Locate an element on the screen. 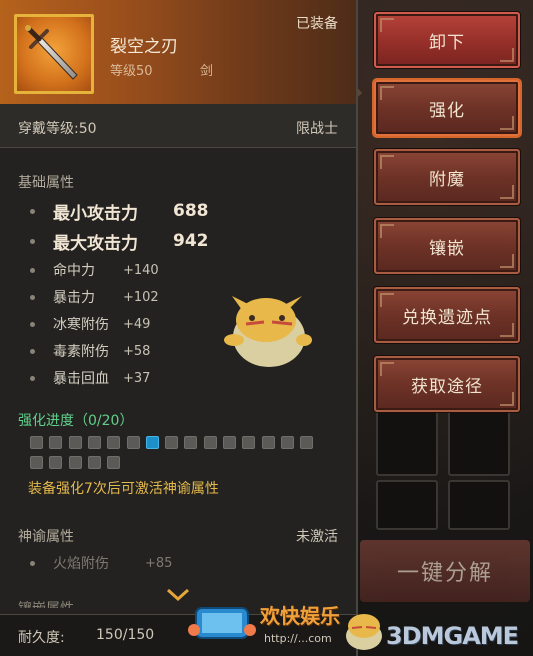 This screenshot has width=533, height=656. item-type: 剑 is located at coordinates (207, 71).